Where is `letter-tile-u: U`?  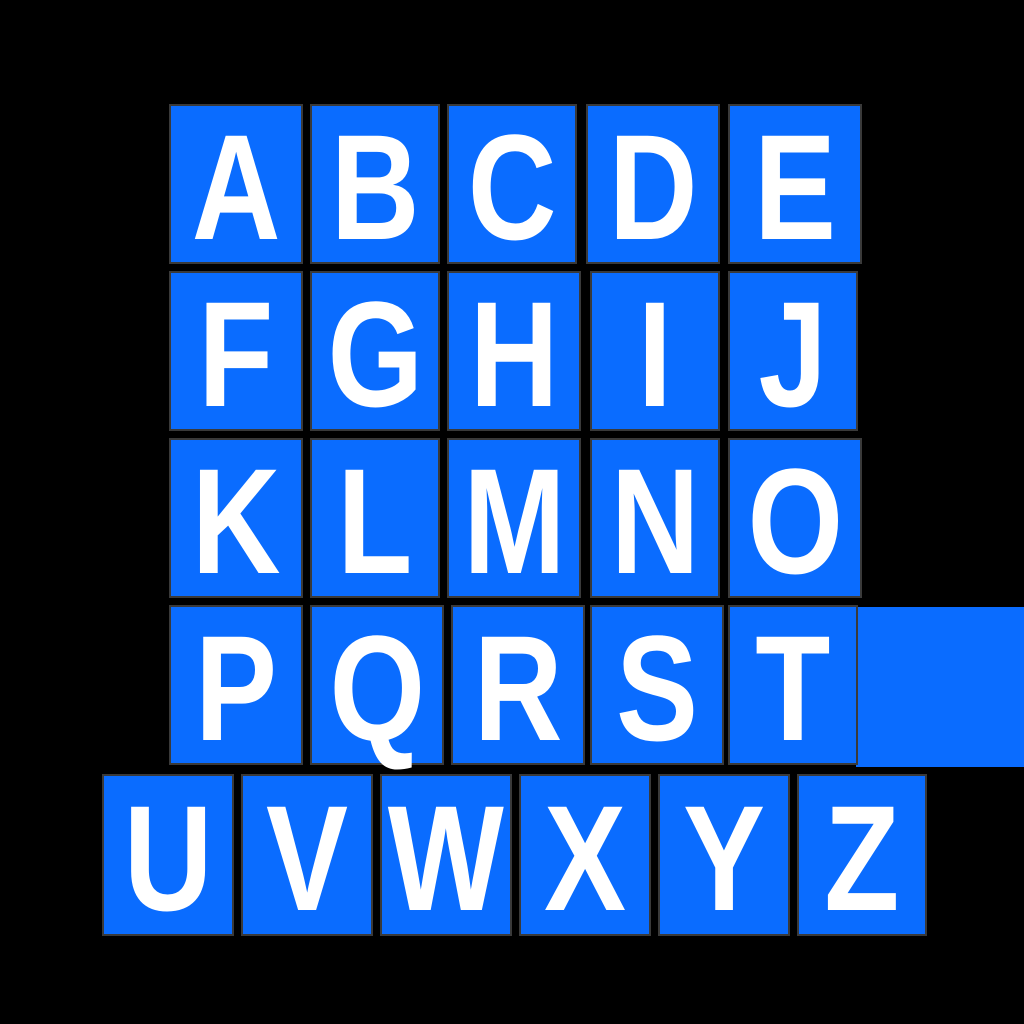
letter-tile-u: U is located at coordinates (168, 855).